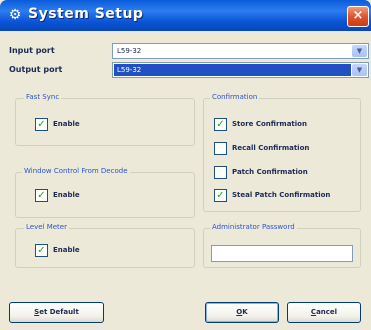 This screenshot has width=371, height=330. Describe the element at coordinates (66, 250) in the screenshot. I see `level-meter-enable-label: Enable` at that location.